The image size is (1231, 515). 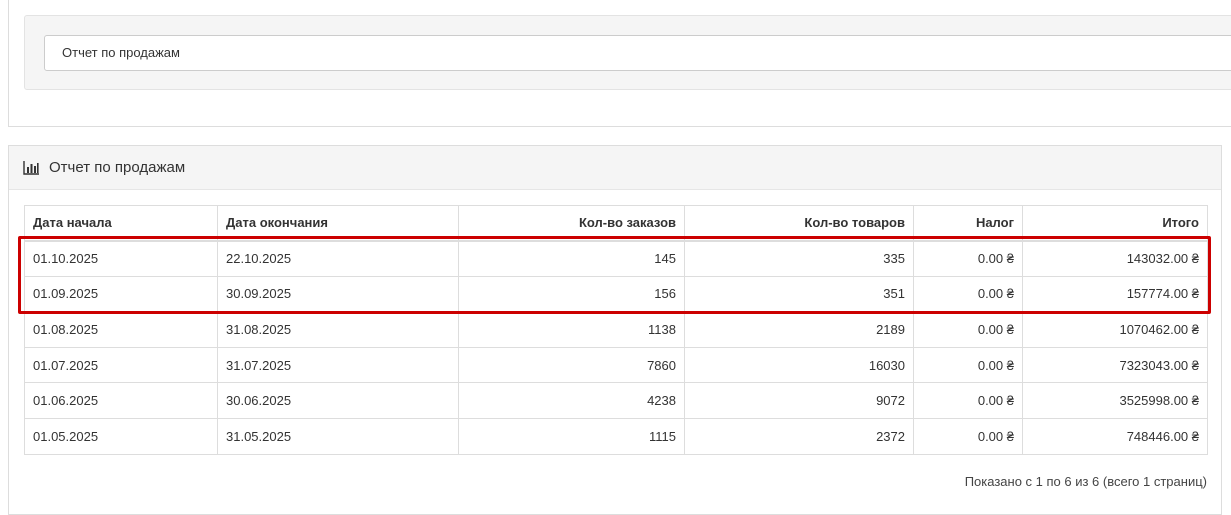 I want to click on cell-total: 1070462.00 ₴, so click(x=1115, y=329).